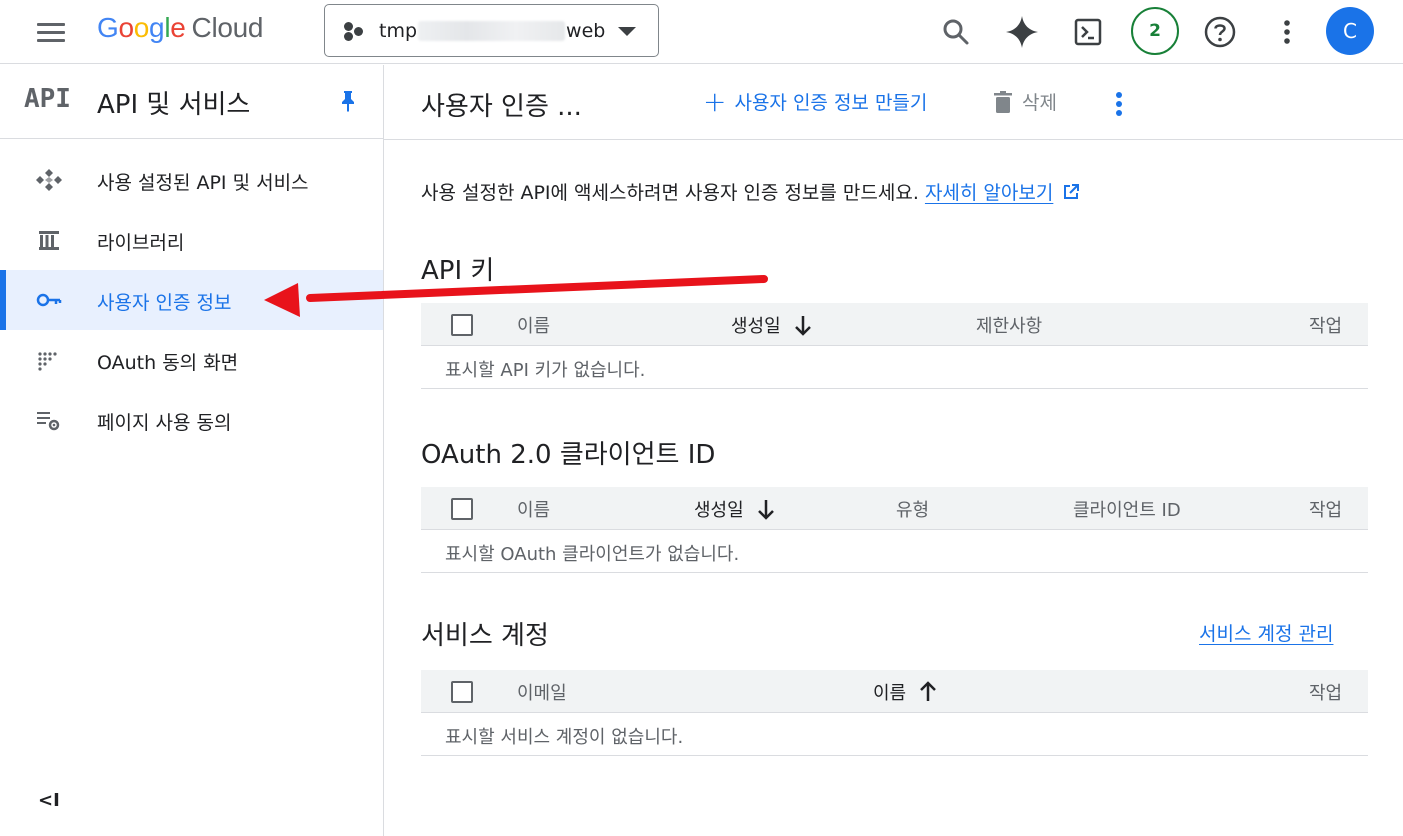 Image resolution: width=1403 pixels, height=836 pixels. I want to click on sidebar-item-enabled-apis: 사용 설정된 API 및 서비스, so click(191, 180).